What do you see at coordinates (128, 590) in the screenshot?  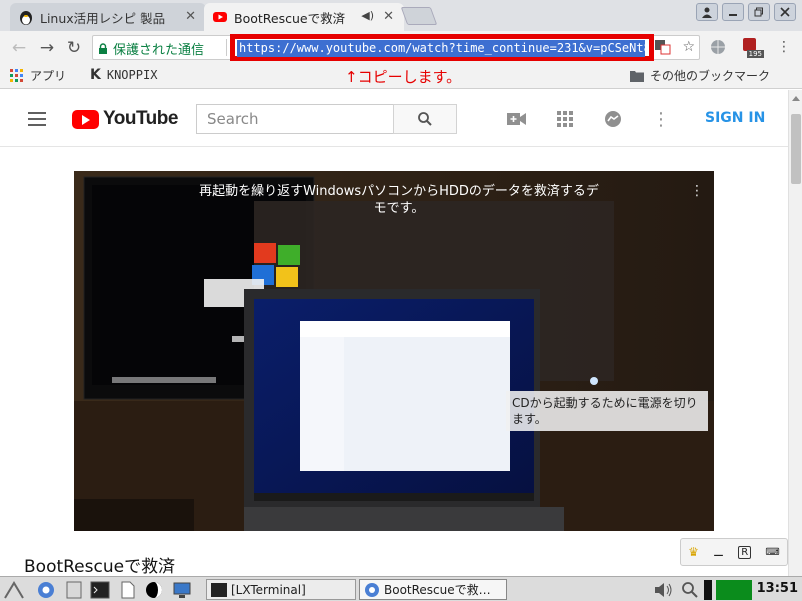 I see `document-icon` at bounding box center [128, 590].